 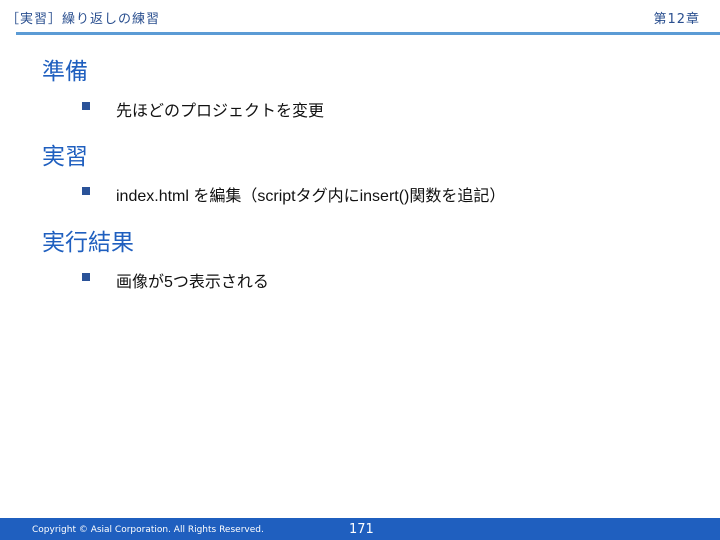 I want to click on section-heading-exercise: 実習, so click(x=65, y=157).